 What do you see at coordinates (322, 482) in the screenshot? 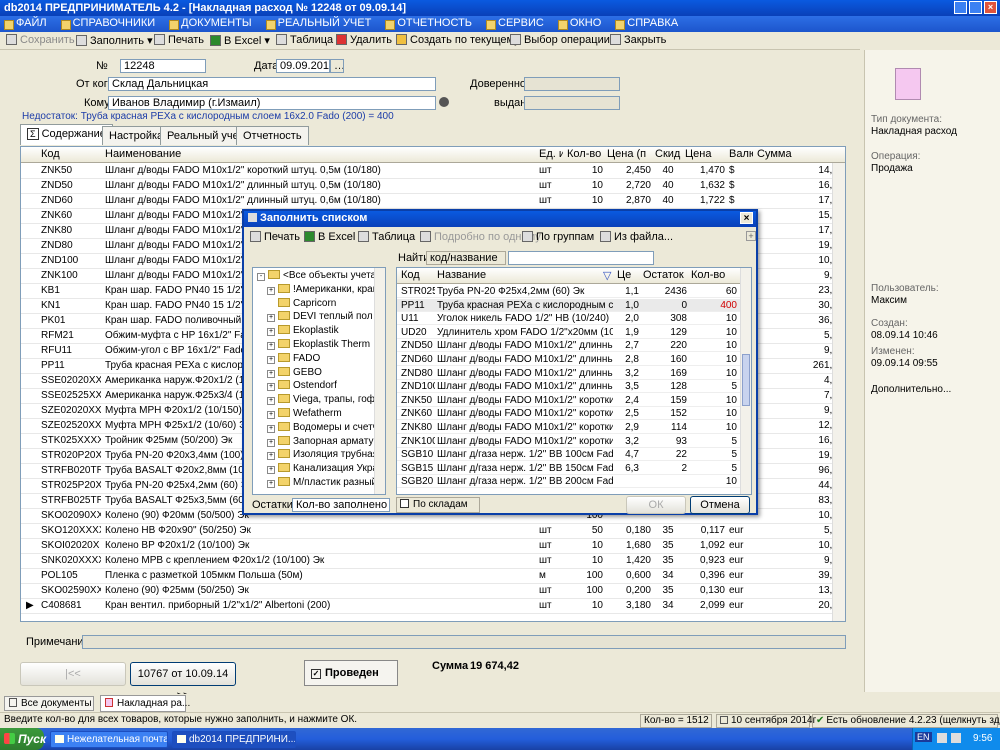
I see `tree-item: + М/пластик разный` at bounding box center [322, 482].